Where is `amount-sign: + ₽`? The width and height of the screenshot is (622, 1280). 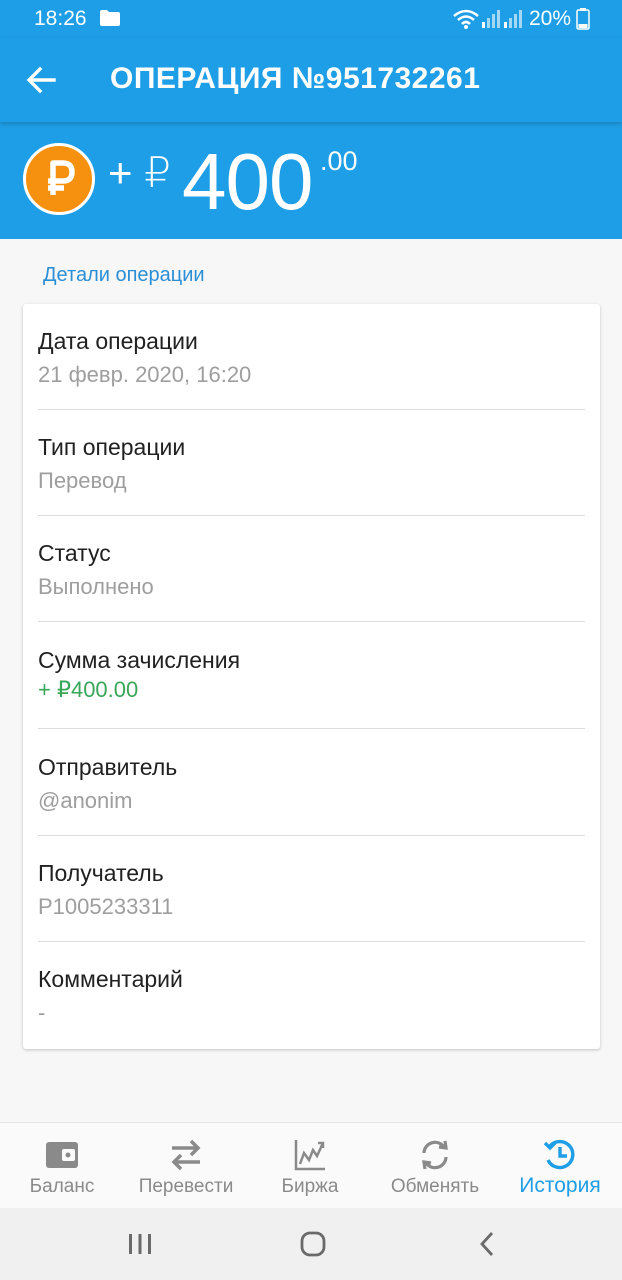 amount-sign: + ₽ is located at coordinates (139, 172).